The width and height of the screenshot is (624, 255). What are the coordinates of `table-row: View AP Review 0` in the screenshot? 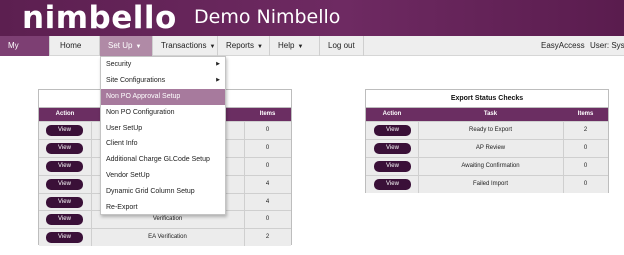 It's located at (487, 147).